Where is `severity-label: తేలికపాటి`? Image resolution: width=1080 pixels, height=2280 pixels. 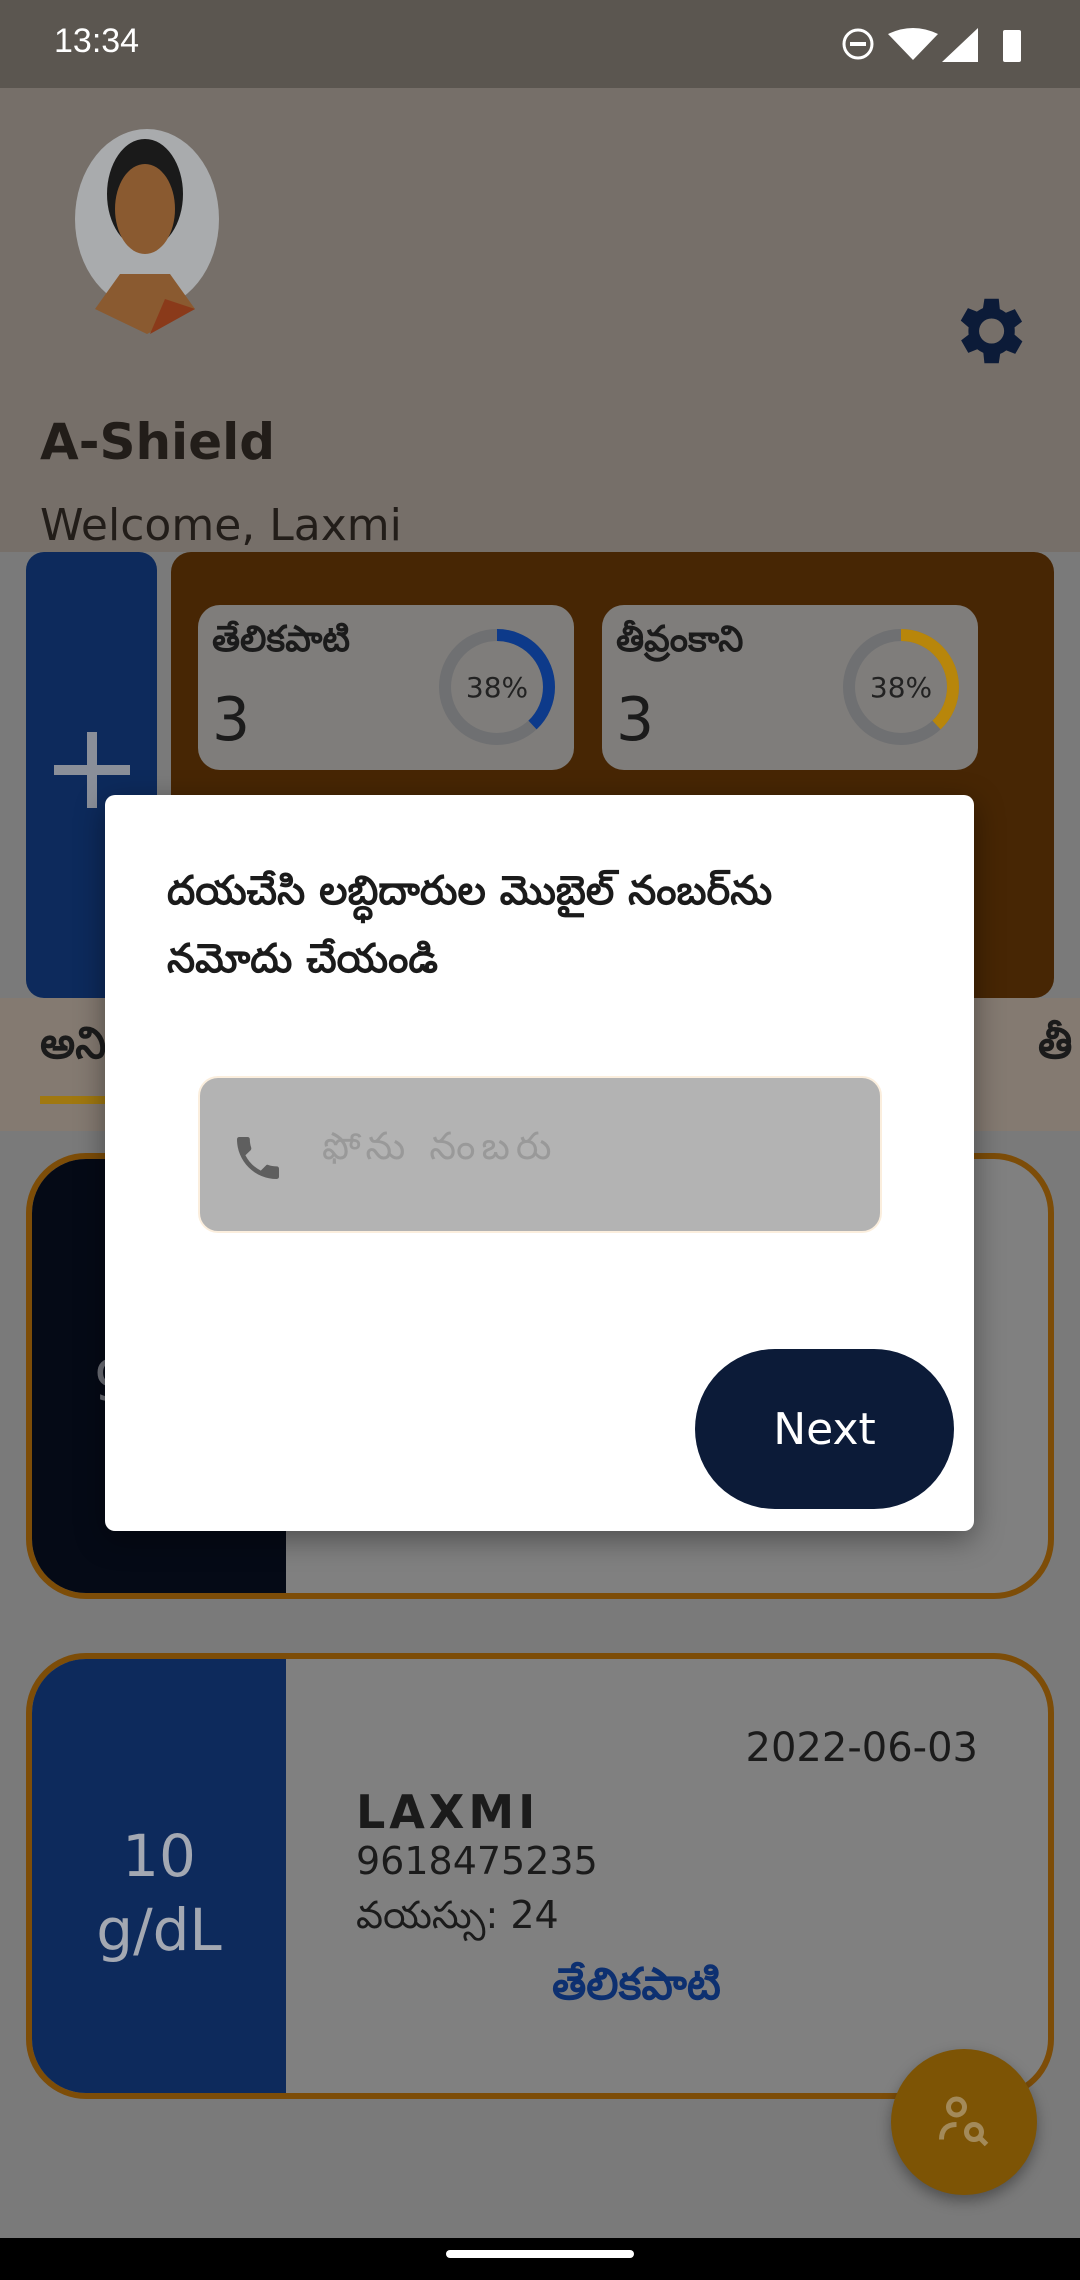
severity-label: తేలికపాటి is located at coordinates (636, 1984).